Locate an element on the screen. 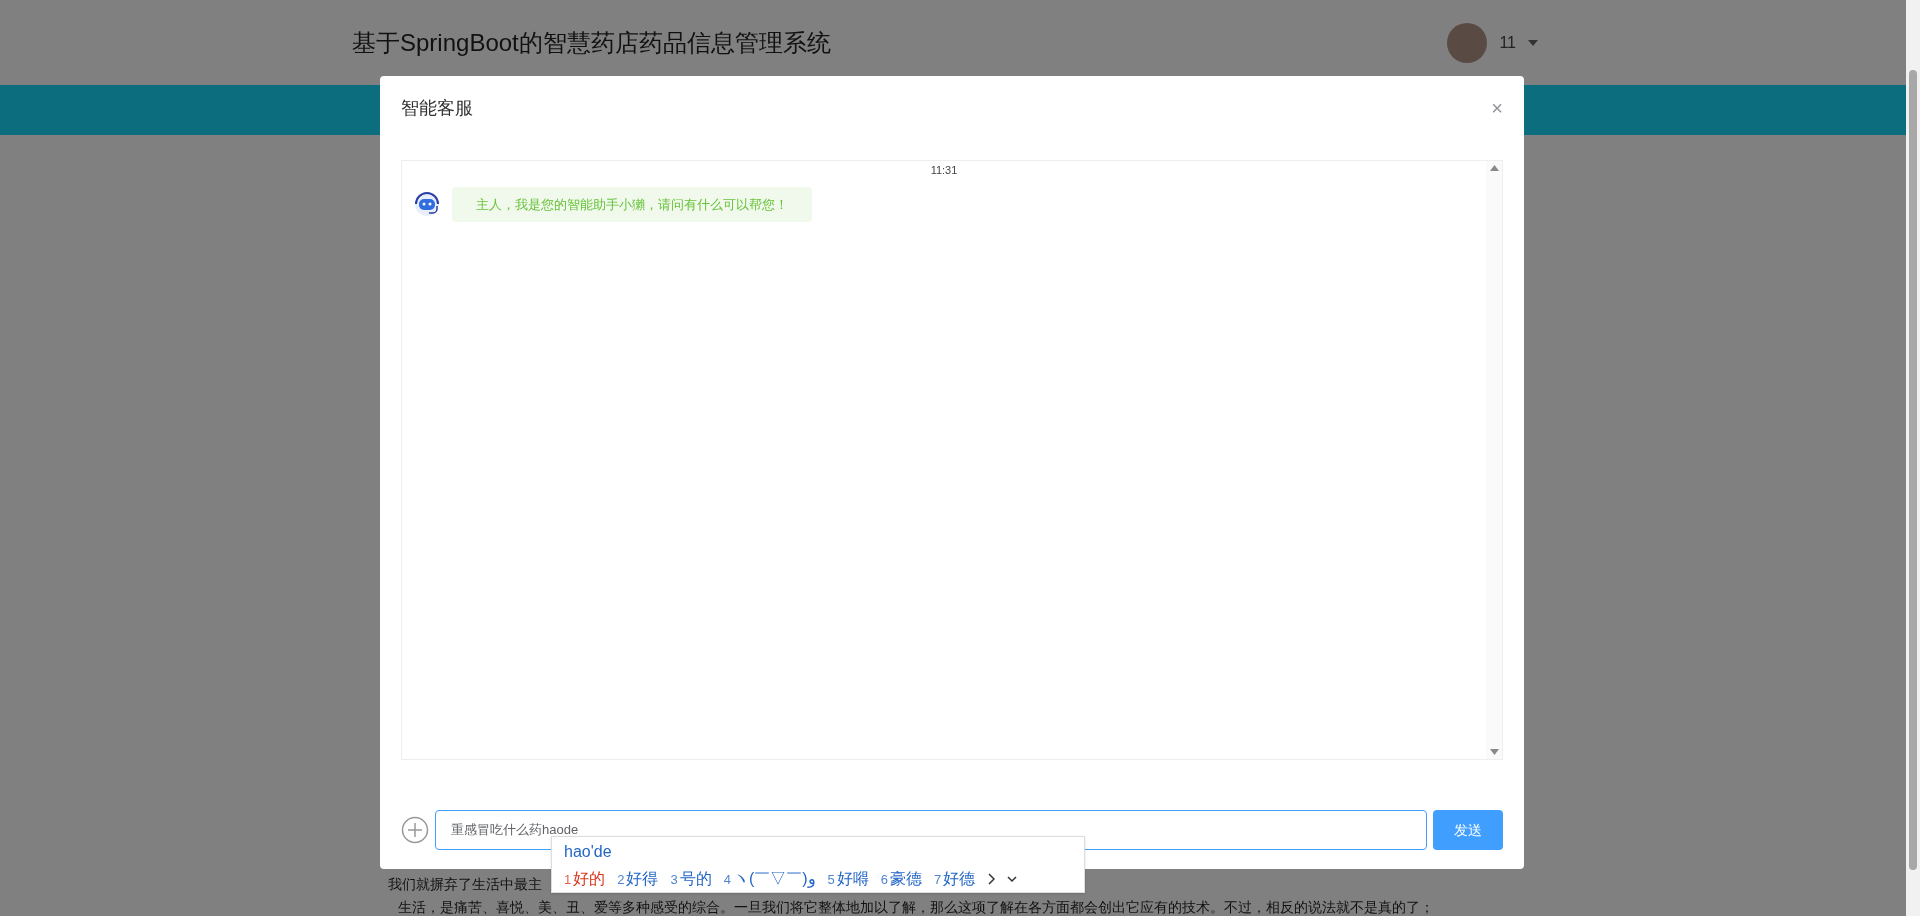 Image resolution: width=1920 pixels, height=916 pixels. ime-candidate: 2好得 is located at coordinates (638, 879).